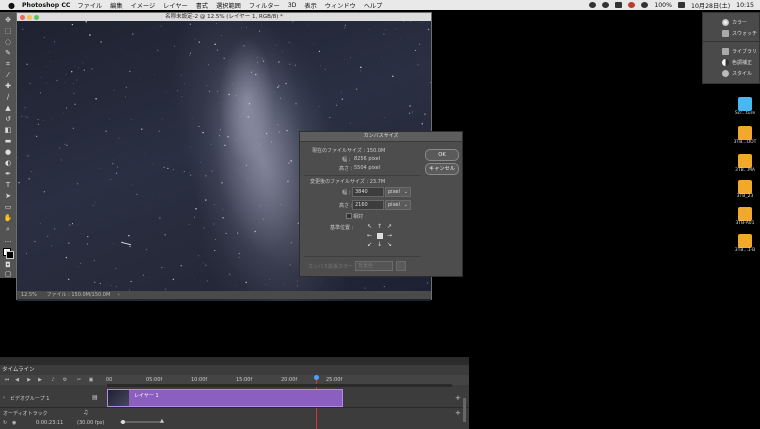 This screenshot has width=760, height=429. Describe the element at coordinates (745, 135) in the screenshot. I see `desktop-icon-drive: 3TB...OOT` at that location.